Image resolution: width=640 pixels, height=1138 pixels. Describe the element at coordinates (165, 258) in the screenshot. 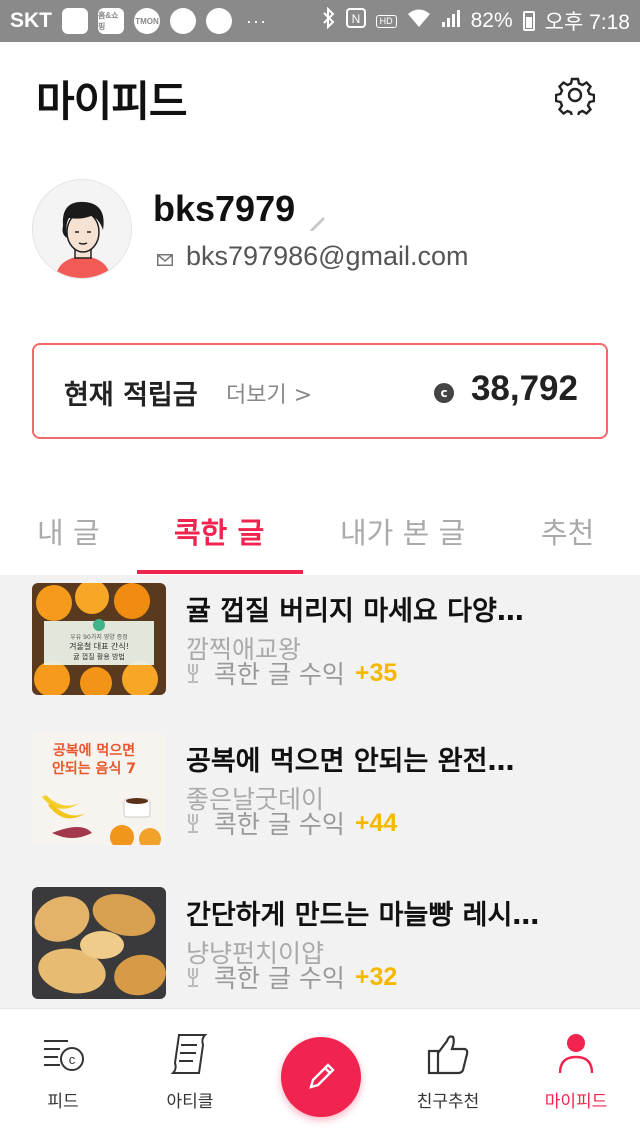

I see `mail-icon` at that location.